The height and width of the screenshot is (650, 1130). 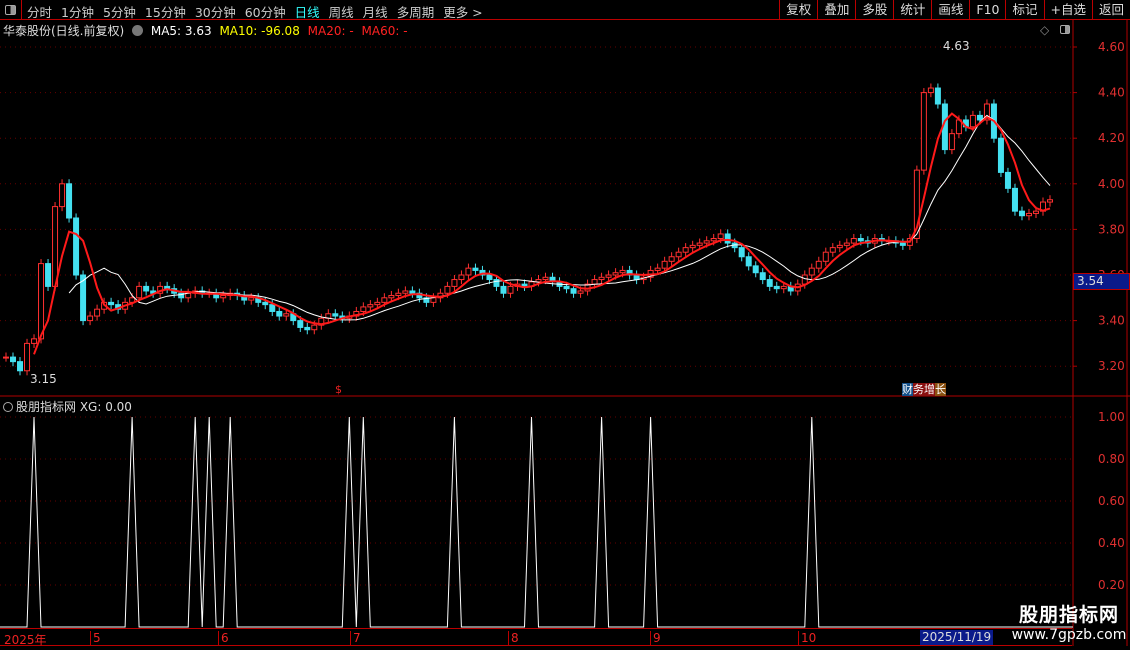 I want to click on indicator-tick-label: 0.60, so click(x=1111, y=501).